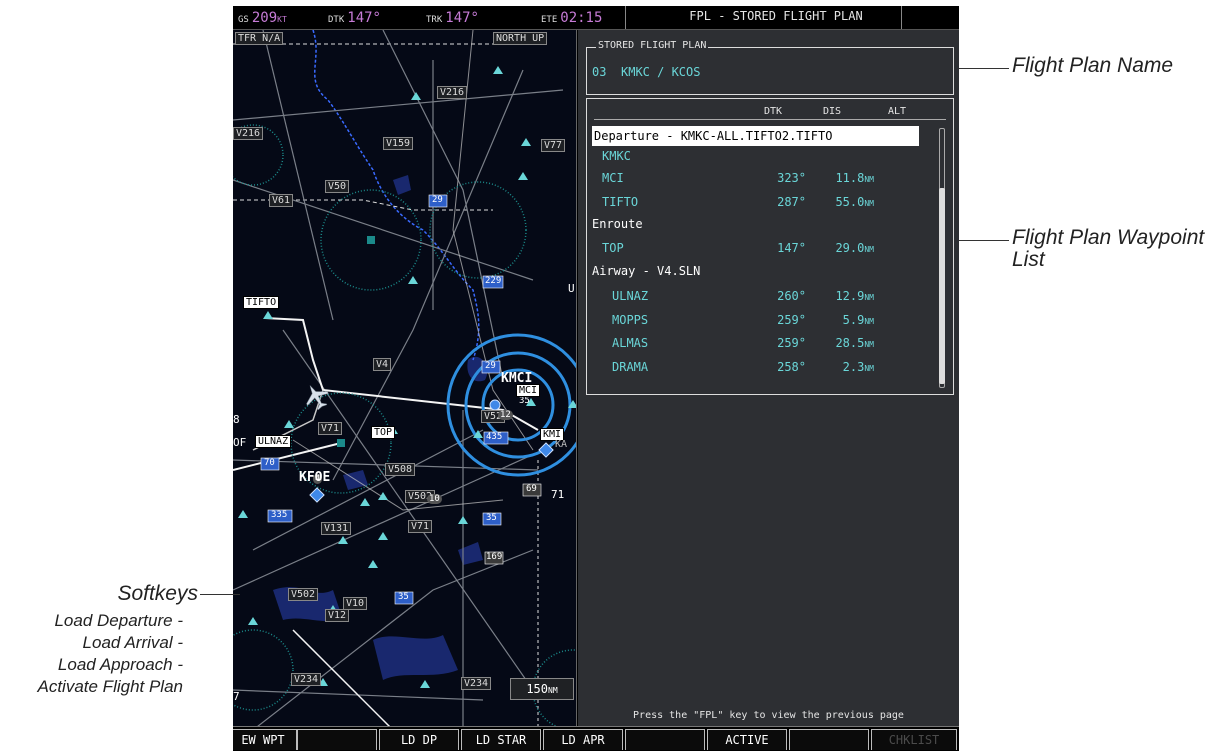 This screenshot has height=751, width=1228. What do you see at coordinates (314, 477) in the screenshot?
I see `airport-label-kfoe: KFOE` at bounding box center [314, 477].